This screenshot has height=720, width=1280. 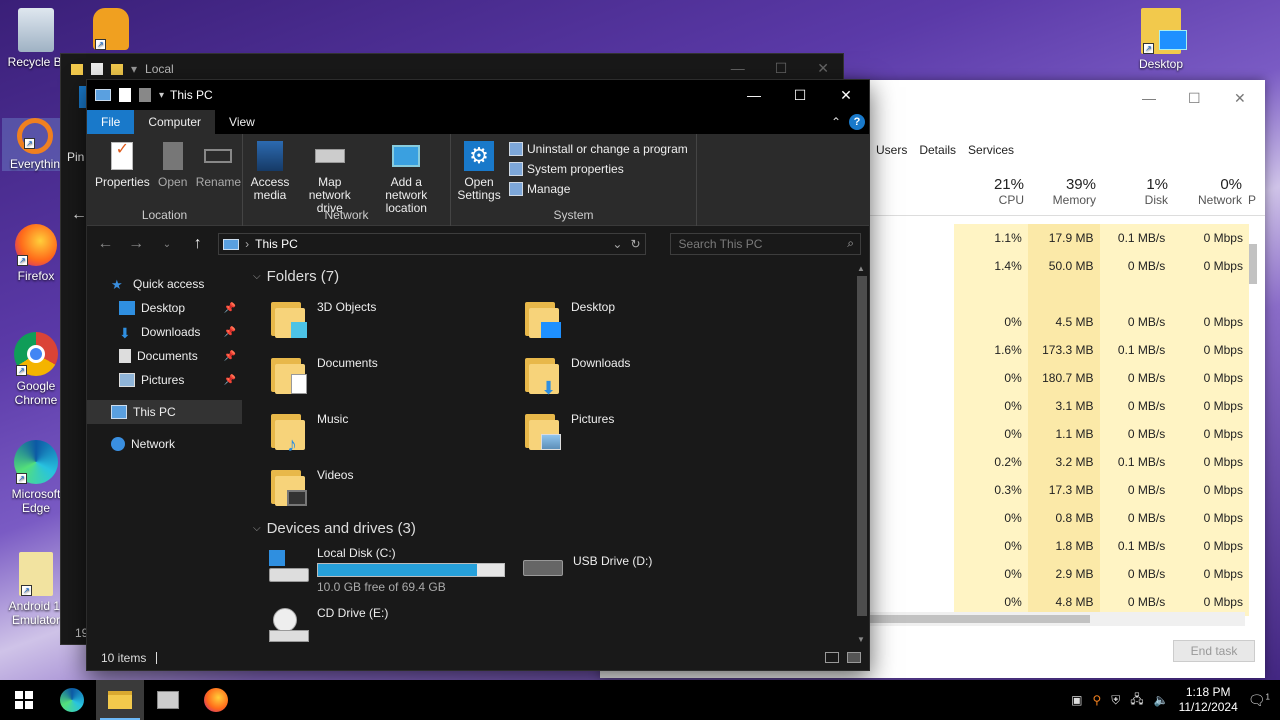 What do you see at coordinates (1101, 266) in the screenshot?
I see `table-row: 1.4% 50.0 MB 0 MB/s 0 Mbps` at bounding box center [1101, 266].